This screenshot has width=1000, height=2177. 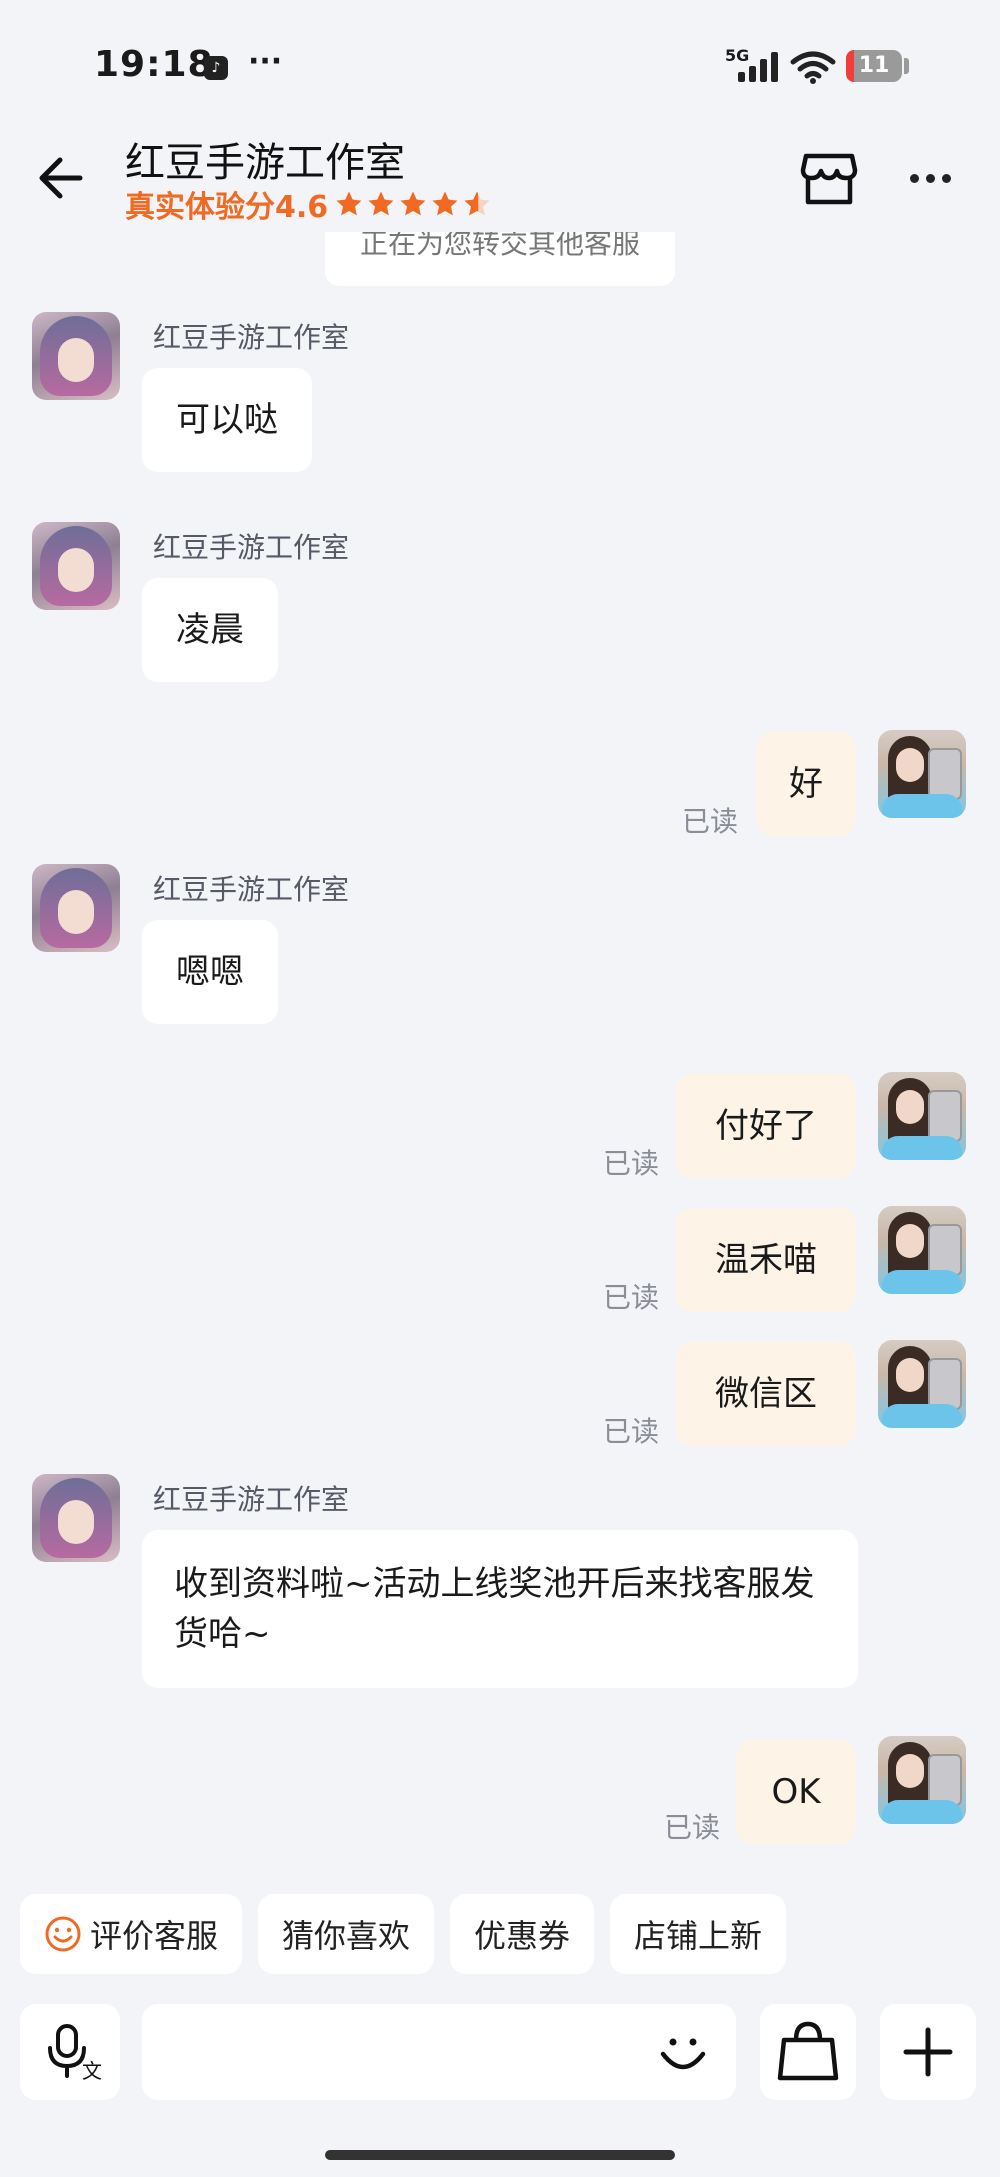 What do you see at coordinates (683, 2052) in the screenshot?
I see `emoji-icon` at bounding box center [683, 2052].